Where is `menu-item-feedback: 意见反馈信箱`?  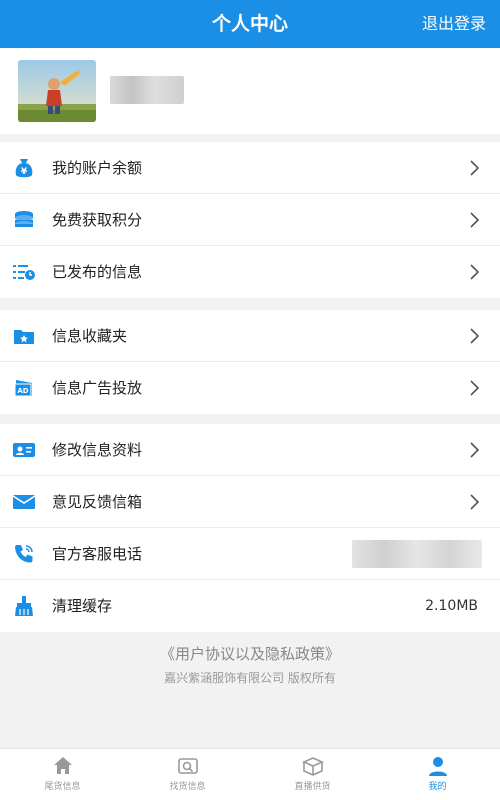 menu-item-feedback: 意见反馈信箱 is located at coordinates (250, 502).